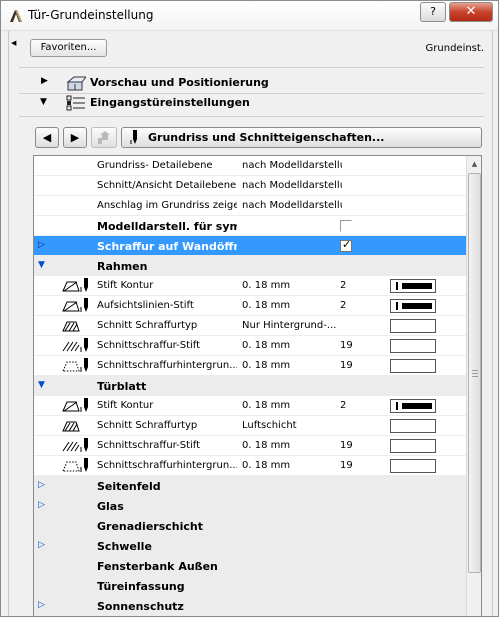  I want to click on group-row: ▼ Rahmen, so click(250, 266).